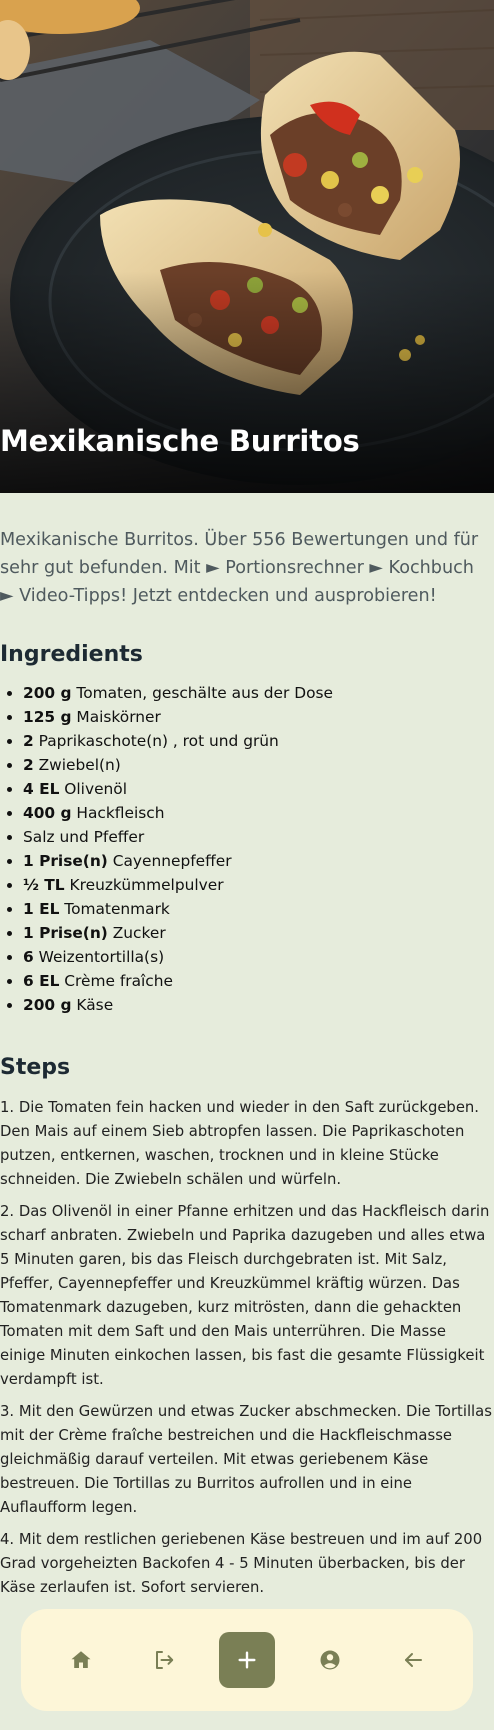 Image resolution: width=494 pixels, height=1730 pixels. Describe the element at coordinates (258, 765) in the screenshot. I see `ingredient-item: 2 Zwiebel(n)` at that location.